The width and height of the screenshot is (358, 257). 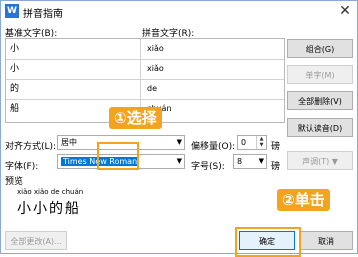 I want to click on pinyin-text-field: de, so click(x=214, y=89).